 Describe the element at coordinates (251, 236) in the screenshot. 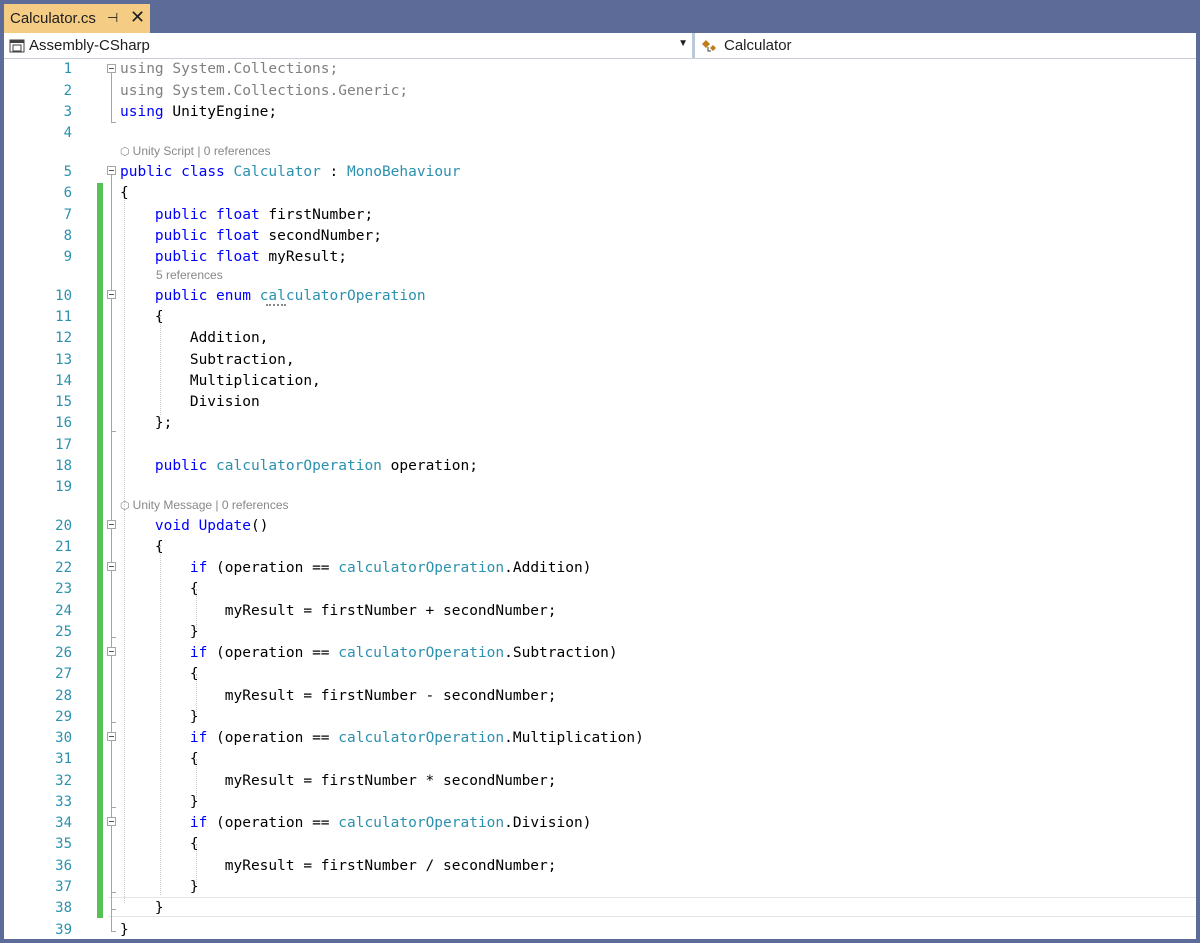

I see `code-line: public float secondNumber;` at that location.